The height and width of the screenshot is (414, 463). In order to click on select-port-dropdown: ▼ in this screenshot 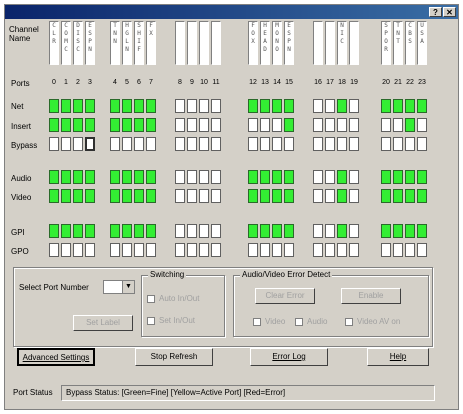, I will do `click(119, 287)`.